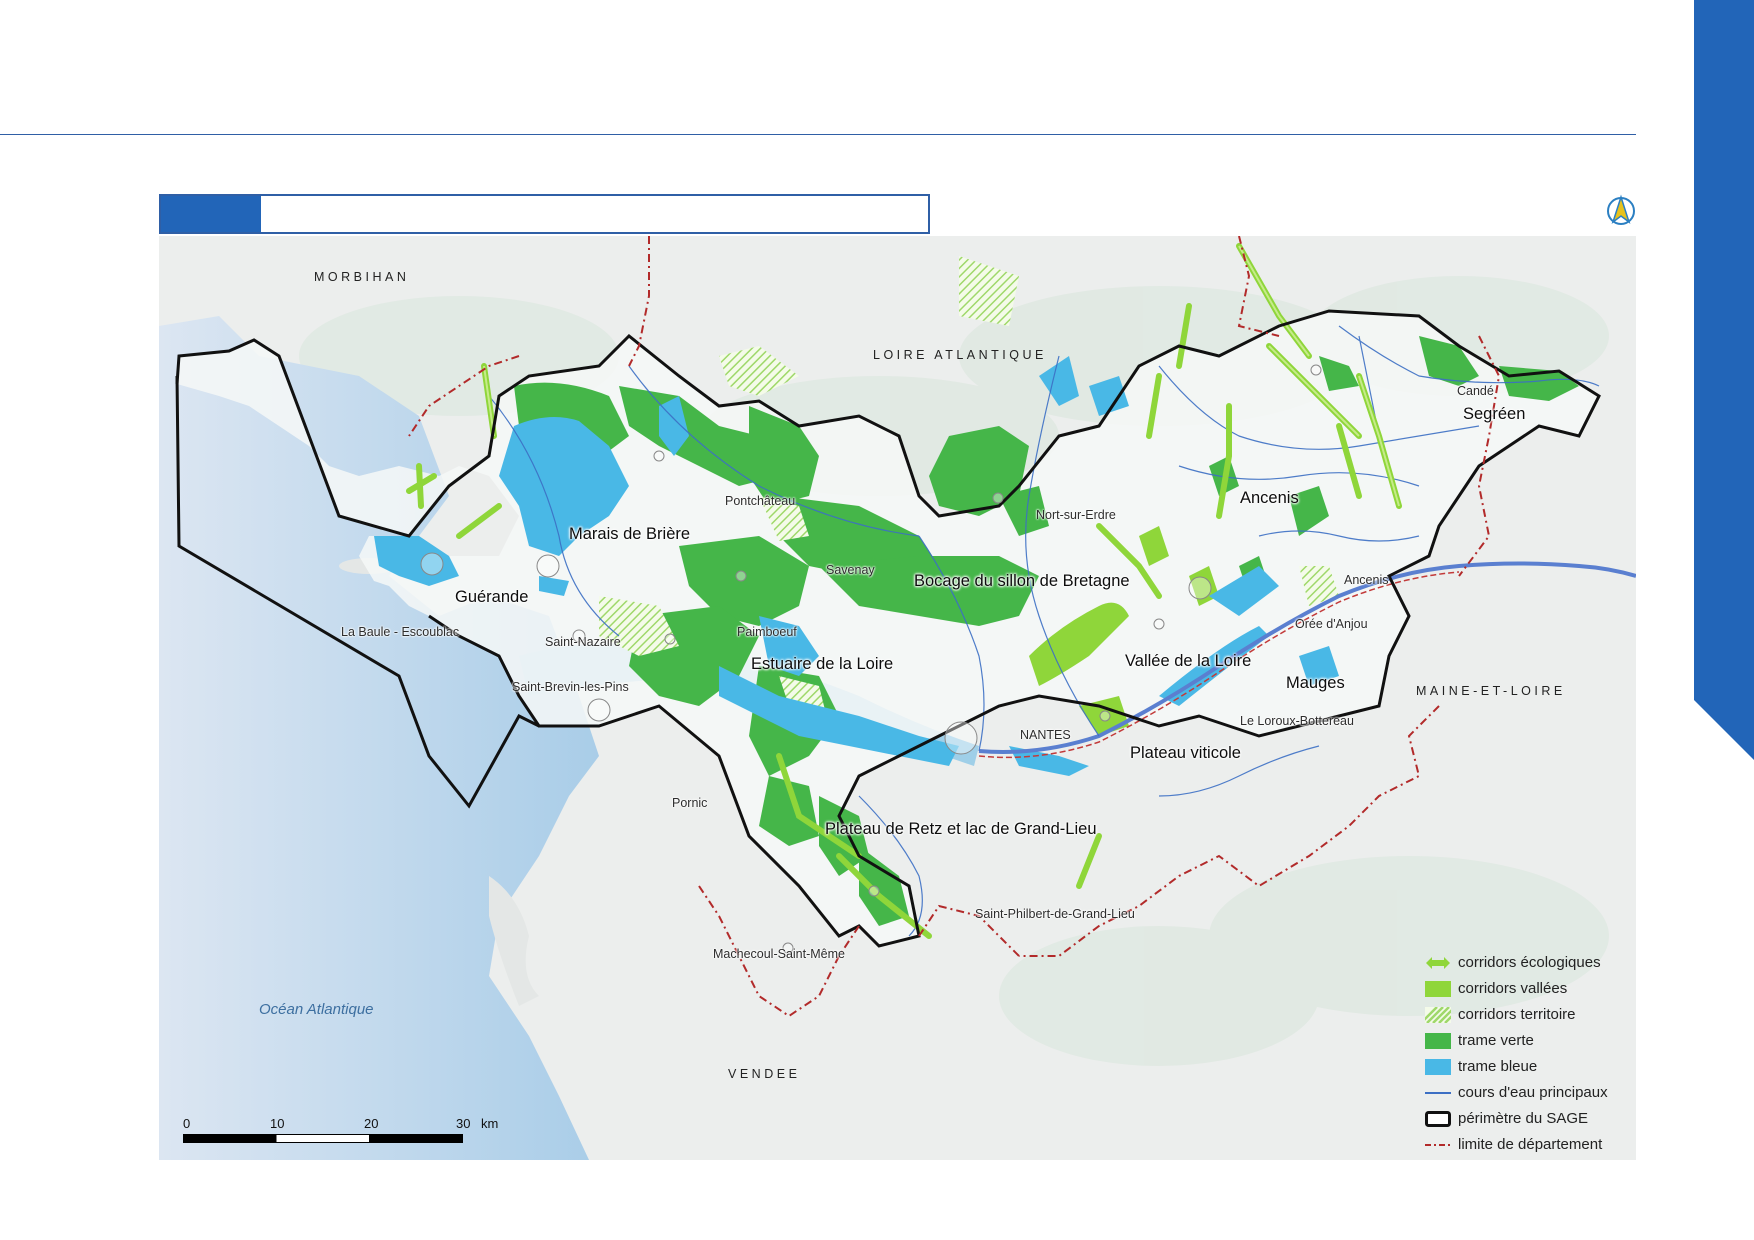 This screenshot has width=1754, height=1240. What do you see at coordinates (1724, 380) in the screenshot?
I see `side-tab` at bounding box center [1724, 380].